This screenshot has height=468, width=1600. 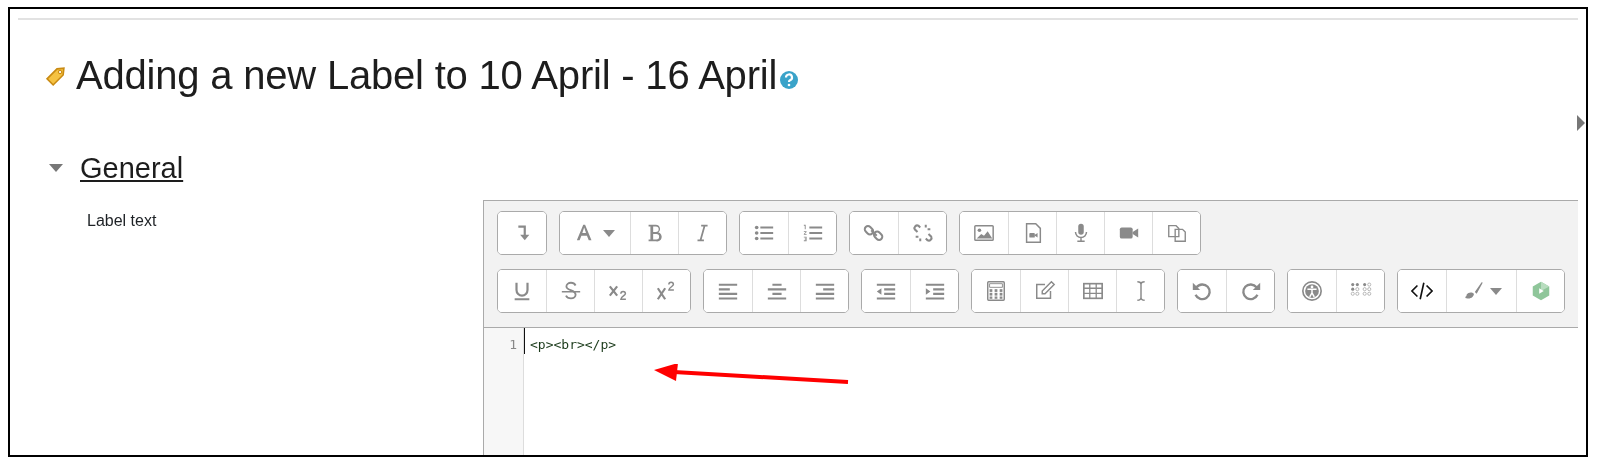 I want to click on unlink-icon, so click(x=922, y=233).